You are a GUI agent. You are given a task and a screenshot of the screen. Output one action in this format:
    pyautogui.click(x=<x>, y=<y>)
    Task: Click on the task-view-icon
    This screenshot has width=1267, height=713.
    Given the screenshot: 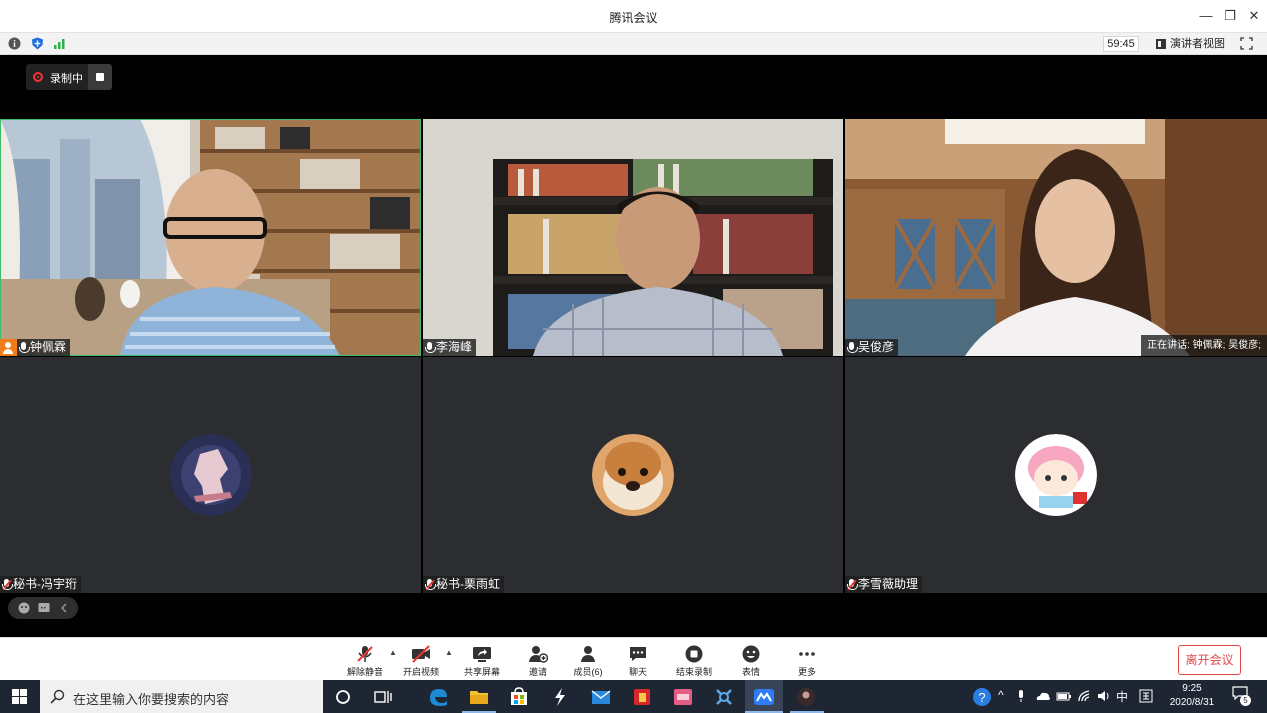 What is the action you would take?
    pyautogui.click(x=383, y=697)
    